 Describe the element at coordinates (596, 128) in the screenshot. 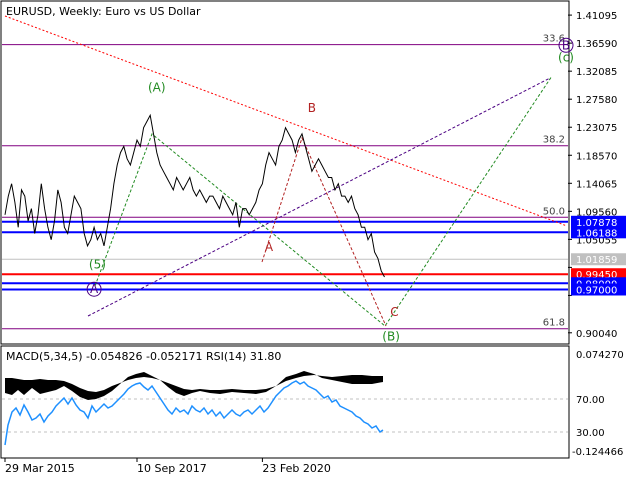

I see `price-tick-label: 1.23075` at that location.